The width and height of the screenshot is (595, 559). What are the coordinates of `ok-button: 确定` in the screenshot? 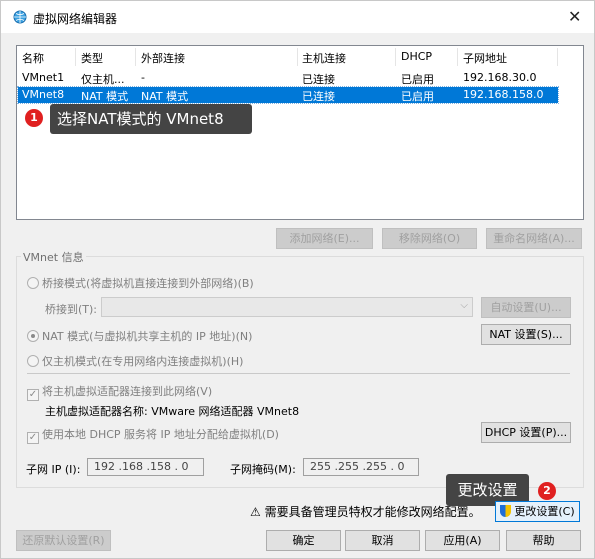 It's located at (303, 540).